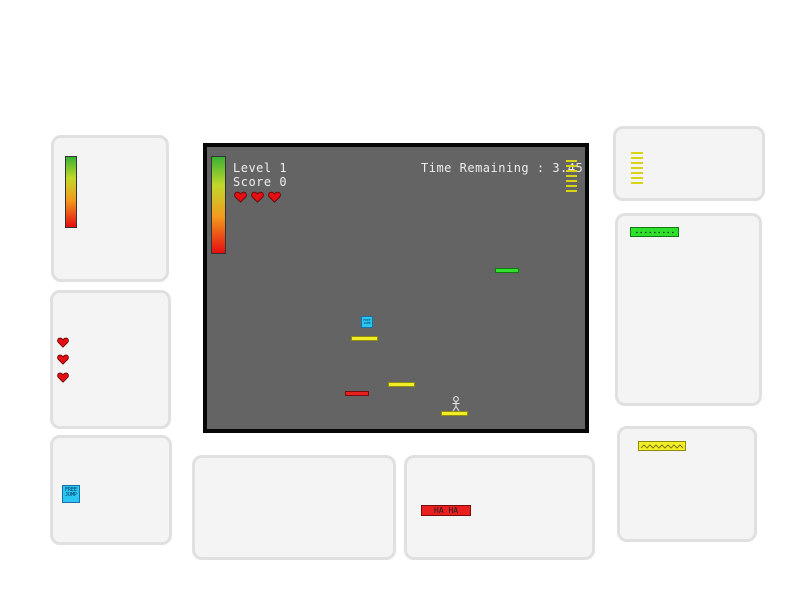 This screenshot has height=600, width=800. I want to click on legend-card-hearts, so click(110, 359).